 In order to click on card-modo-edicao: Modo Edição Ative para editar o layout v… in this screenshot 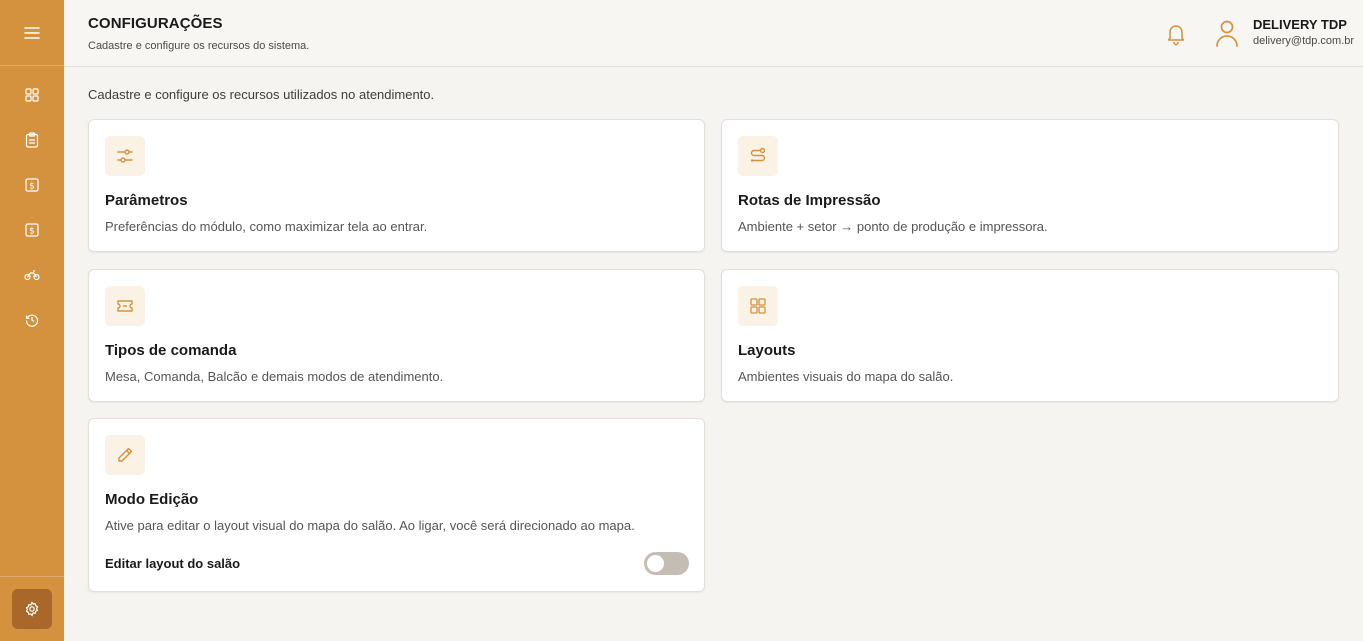, I will do `click(396, 505)`.